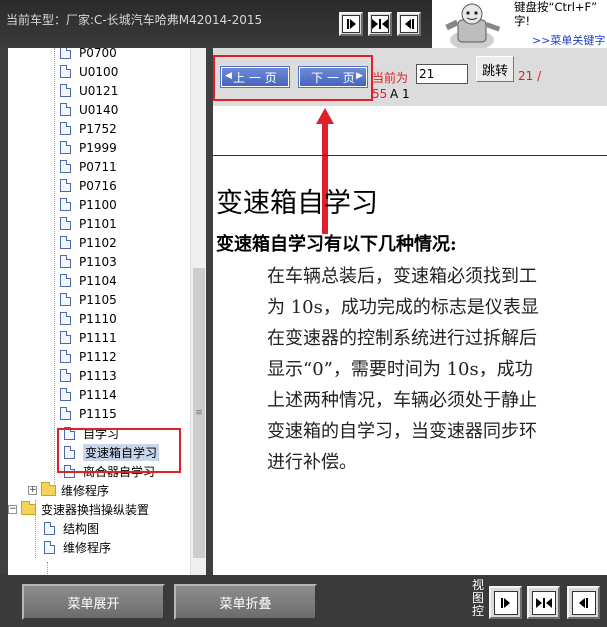 The width and height of the screenshot is (607, 627). Describe the element at coordinates (119, 450) in the screenshot. I see `tree-highlight-box` at that location.